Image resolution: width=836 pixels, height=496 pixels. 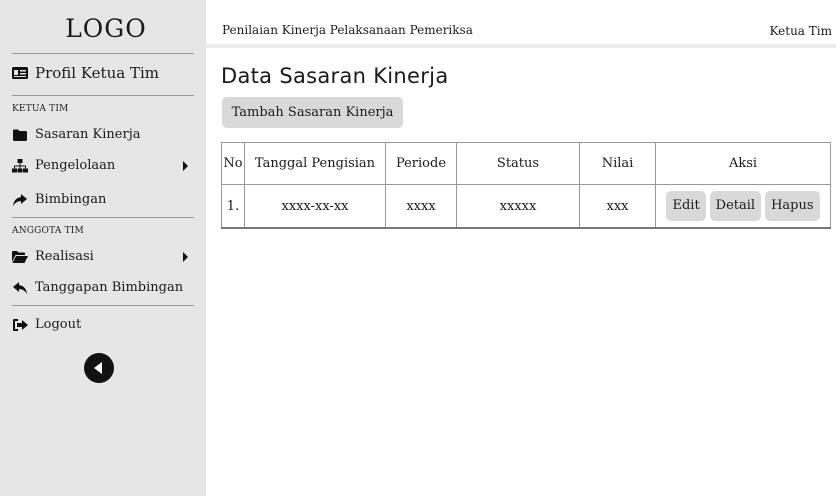 I want to click on sidebar-item-bimbingan: Bimbingan, so click(x=105, y=199).